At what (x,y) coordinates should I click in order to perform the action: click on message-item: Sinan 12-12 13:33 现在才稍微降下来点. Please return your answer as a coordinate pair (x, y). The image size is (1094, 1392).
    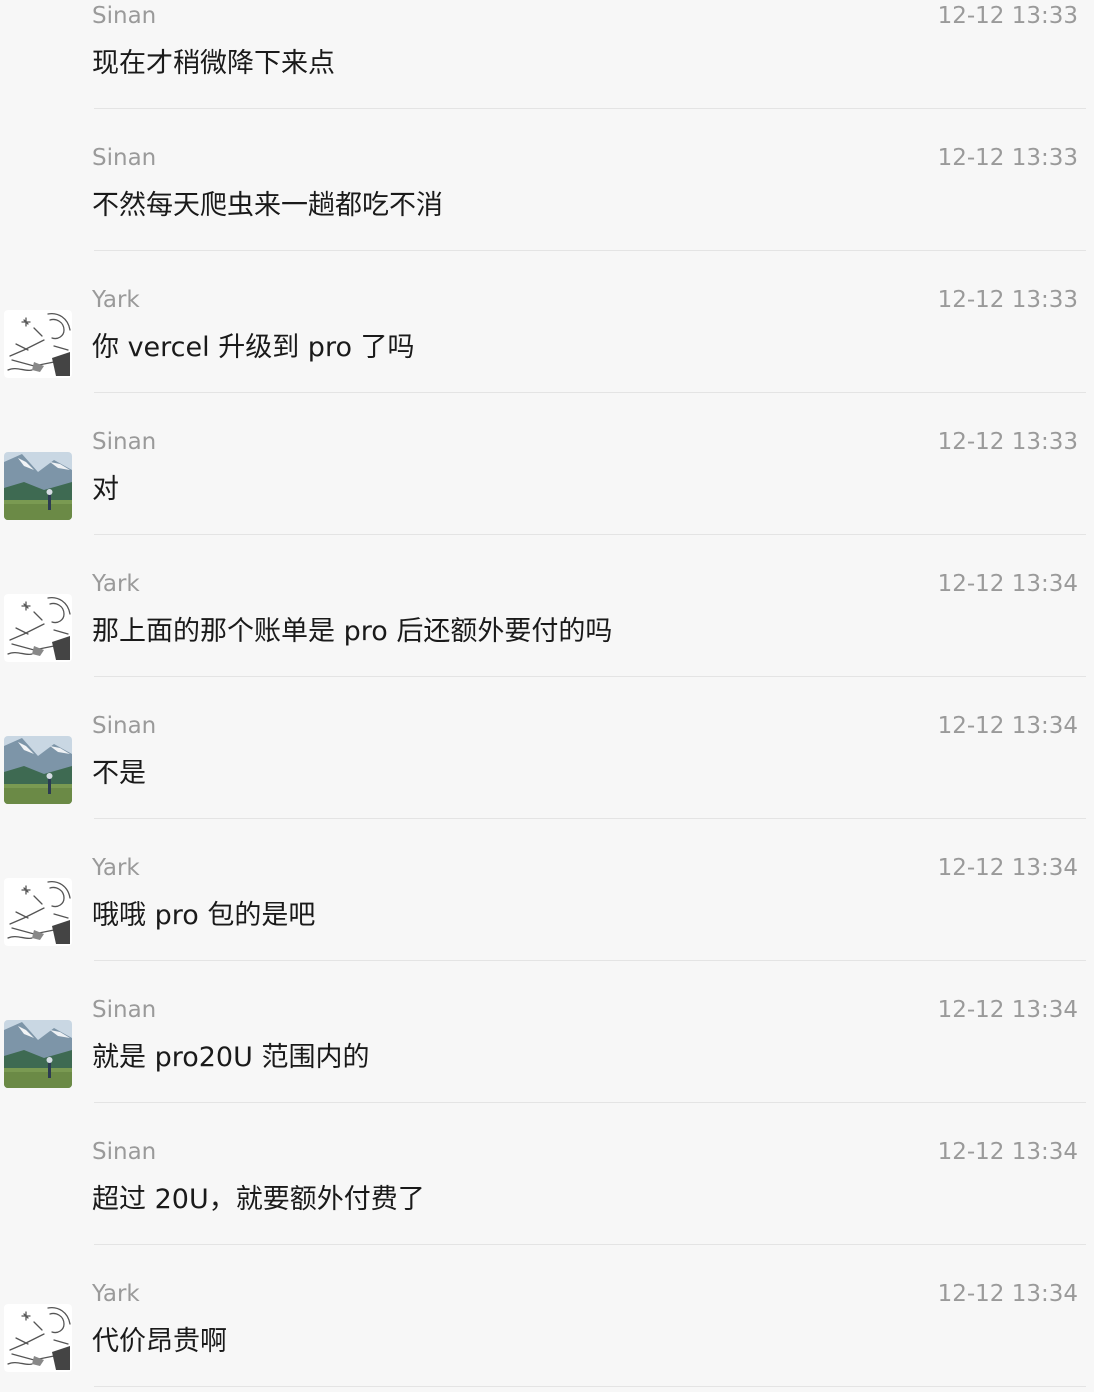
    Looking at the image, I should click on (547, 71).